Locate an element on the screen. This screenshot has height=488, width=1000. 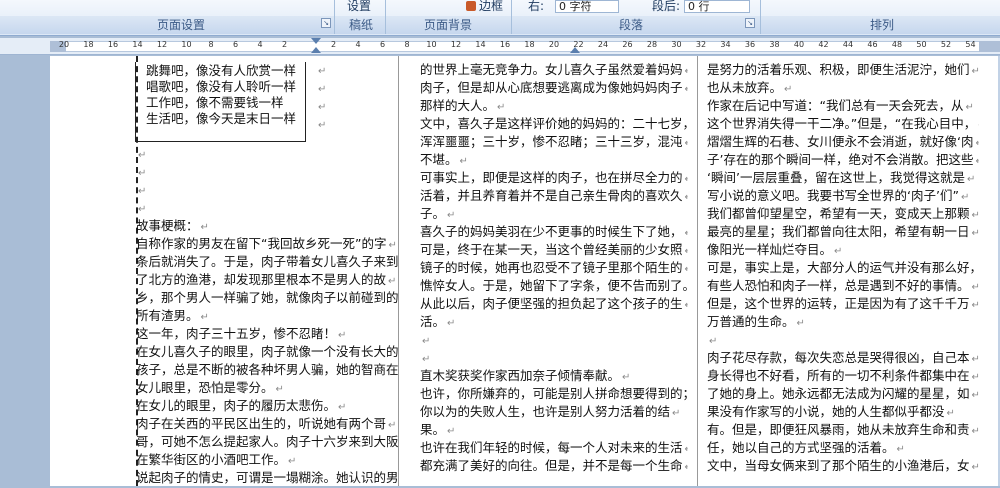
page-setup-launcher-icon: ↘ is located at coordinates (326, 23).